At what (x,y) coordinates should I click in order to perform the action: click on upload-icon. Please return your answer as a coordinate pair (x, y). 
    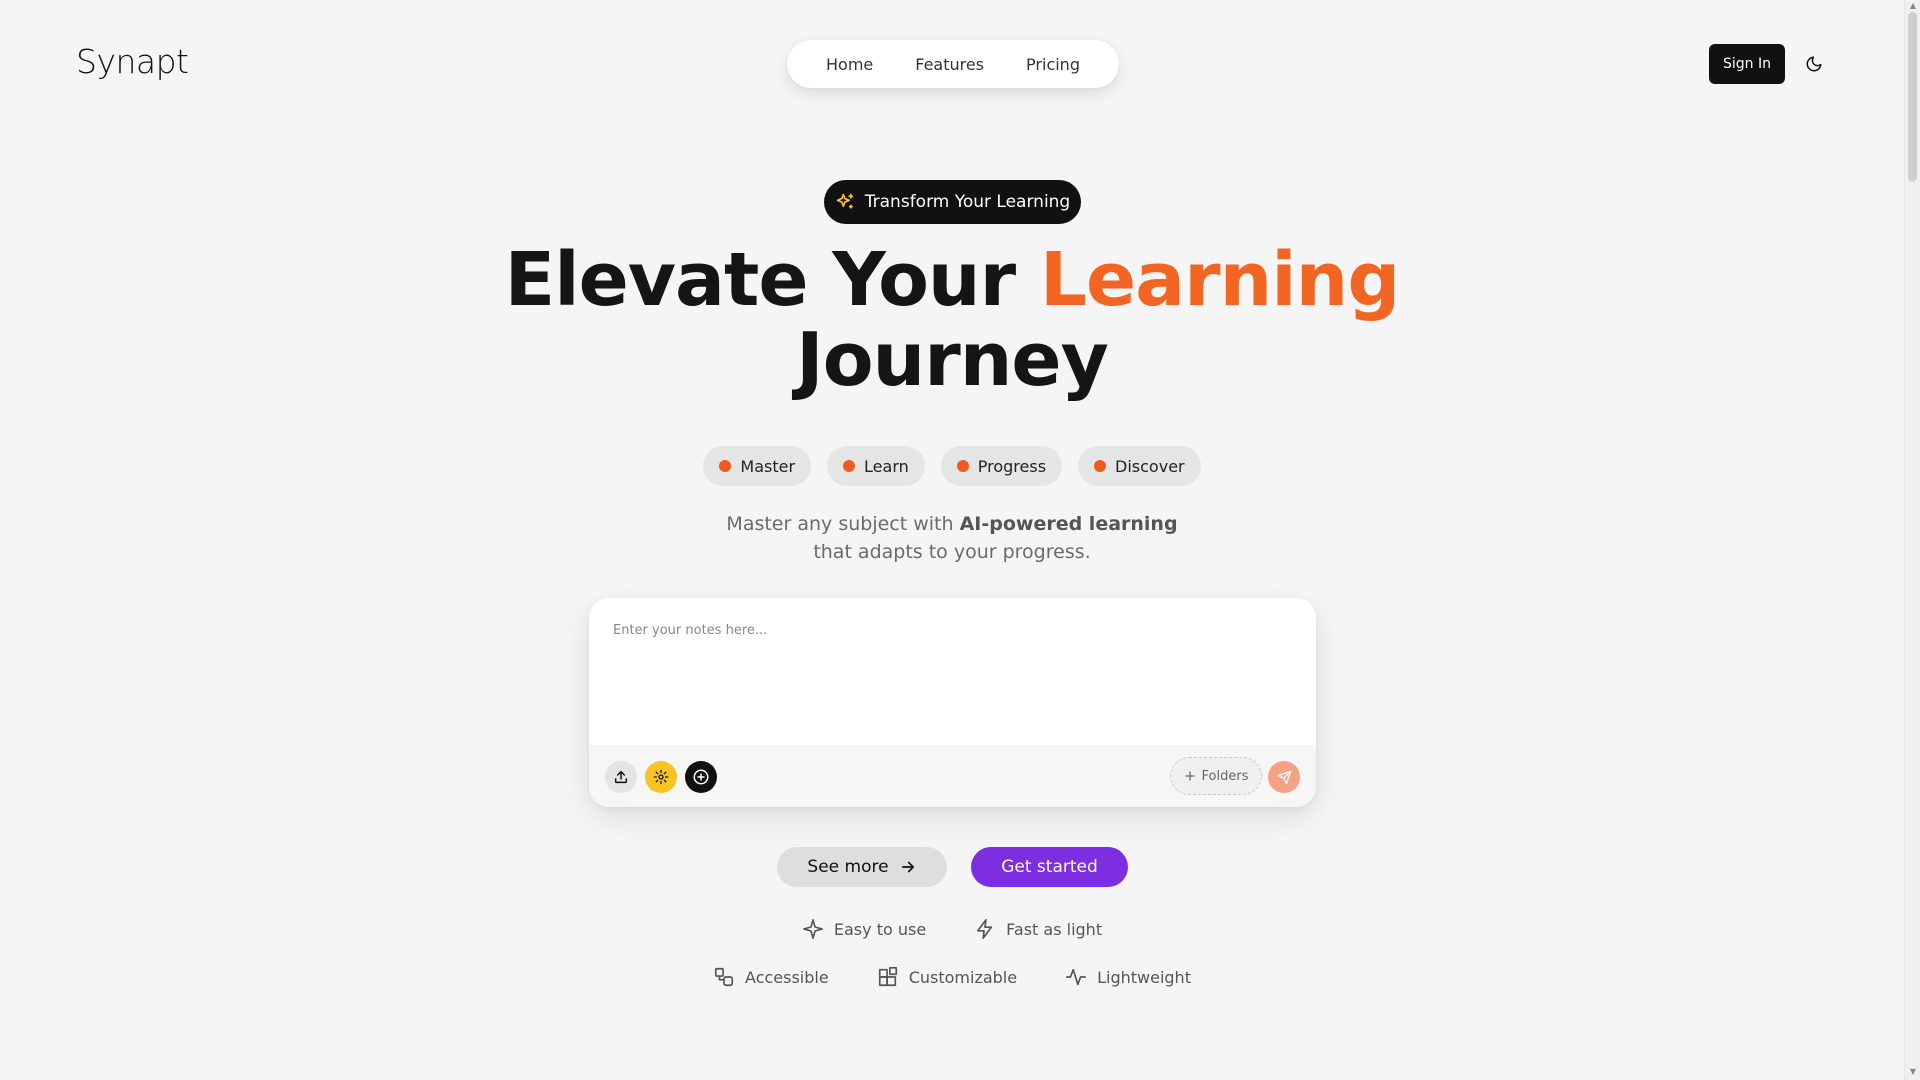
    Looking at the image, I should click on (621, 777).